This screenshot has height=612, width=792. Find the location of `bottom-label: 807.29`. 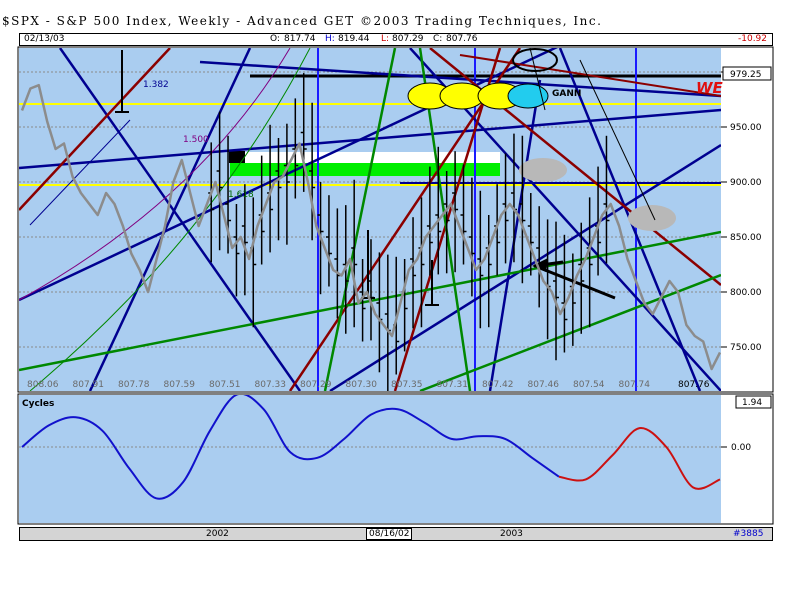

bottom-label: 807.29 is located at coordinates (316, 385).